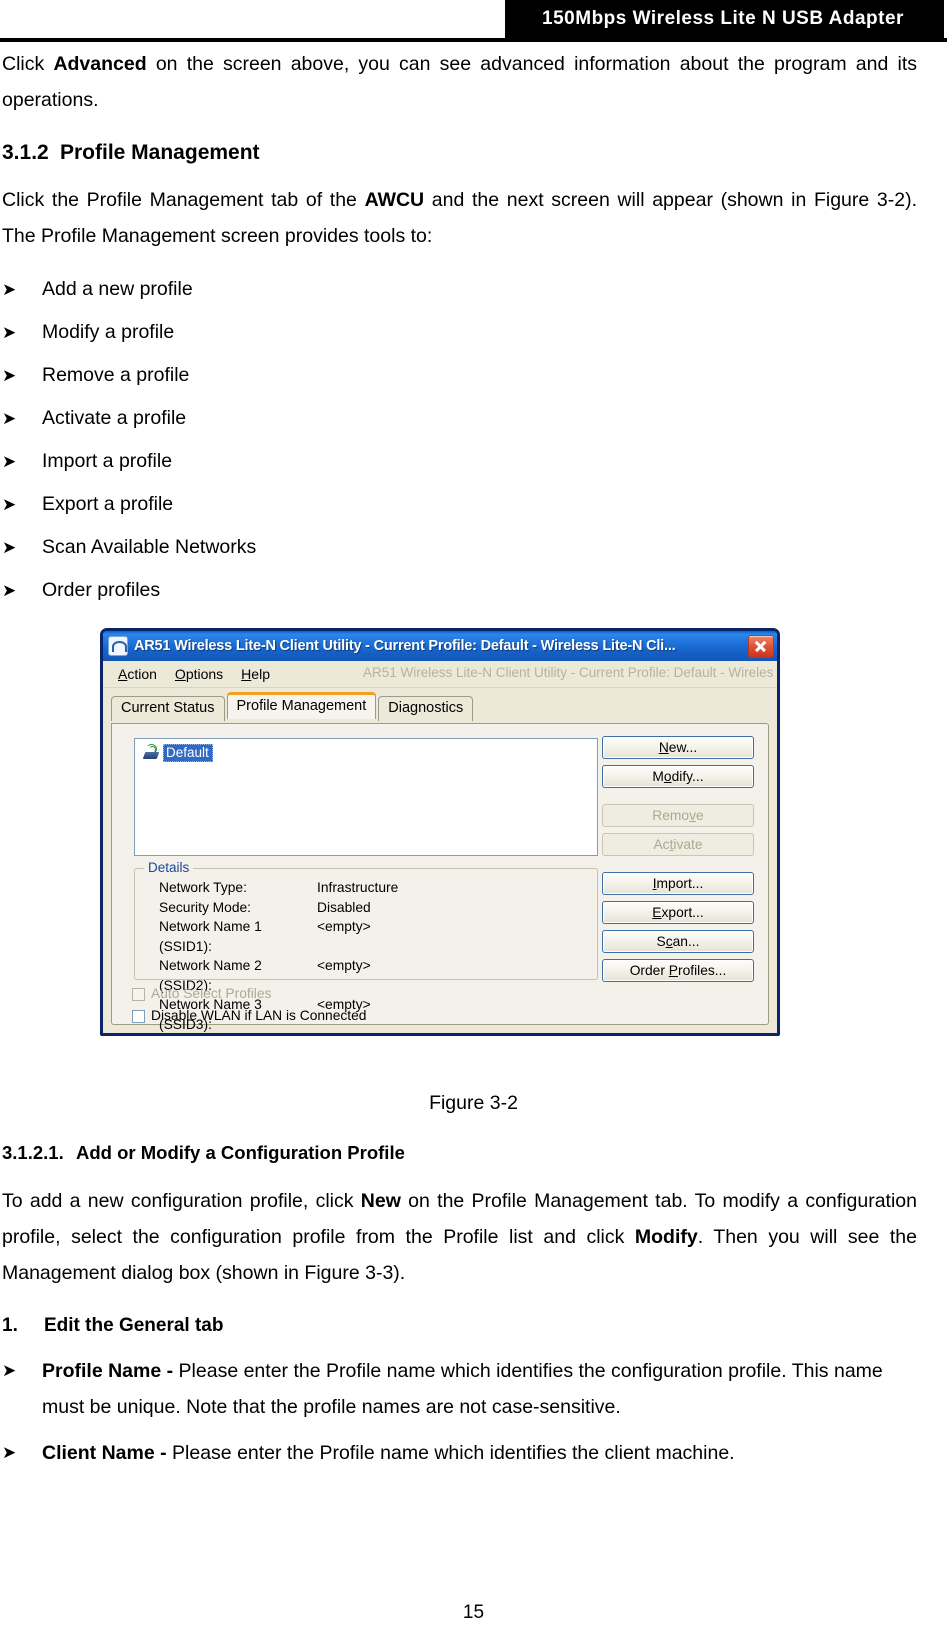 This screenshot has height=1638, width=947. I want to click on menu-item-options: Options, so click(199, 674).